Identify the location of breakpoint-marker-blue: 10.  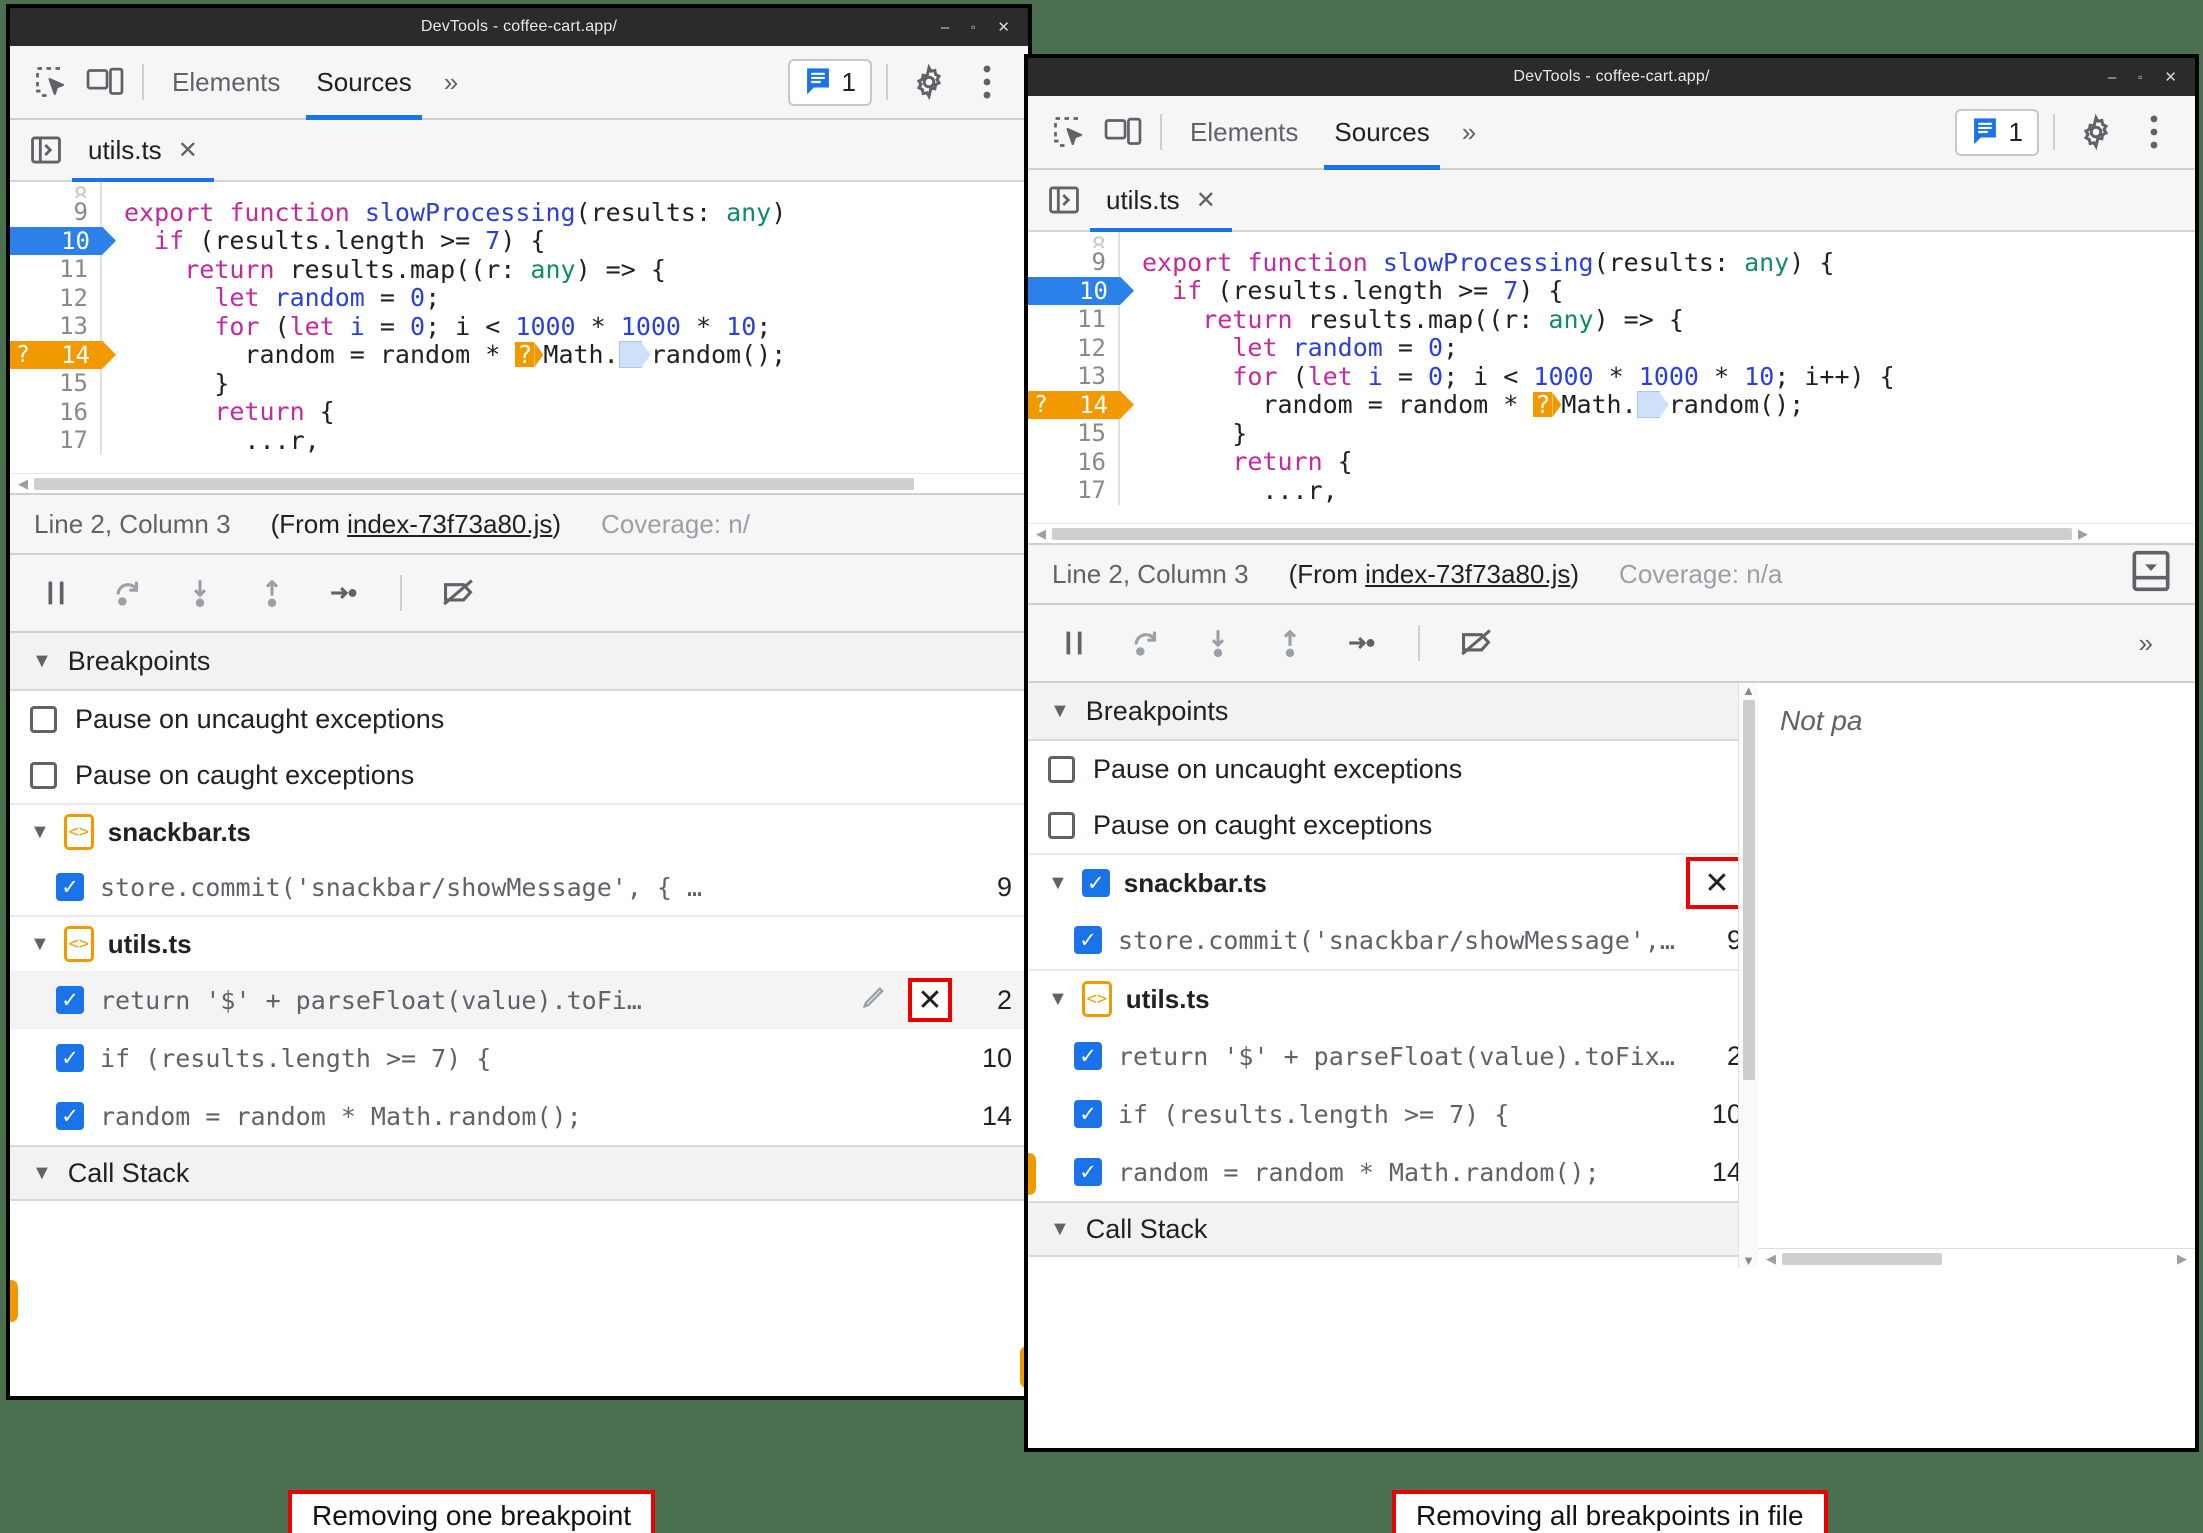
(56, 240).